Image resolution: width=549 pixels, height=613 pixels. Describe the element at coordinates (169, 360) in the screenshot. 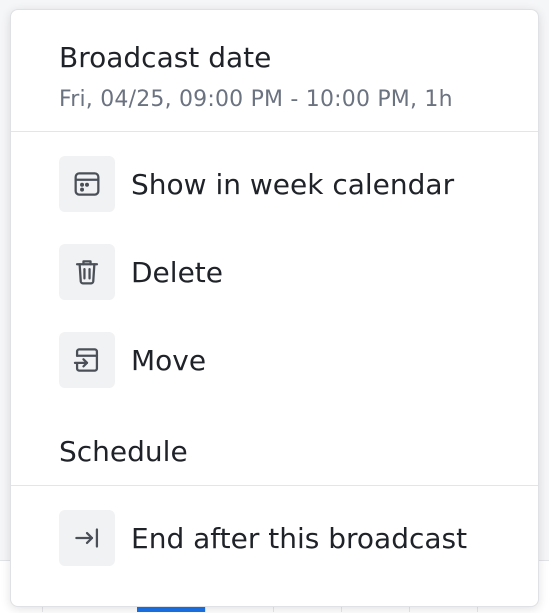

I see `menu-item-label: Move` at that location.